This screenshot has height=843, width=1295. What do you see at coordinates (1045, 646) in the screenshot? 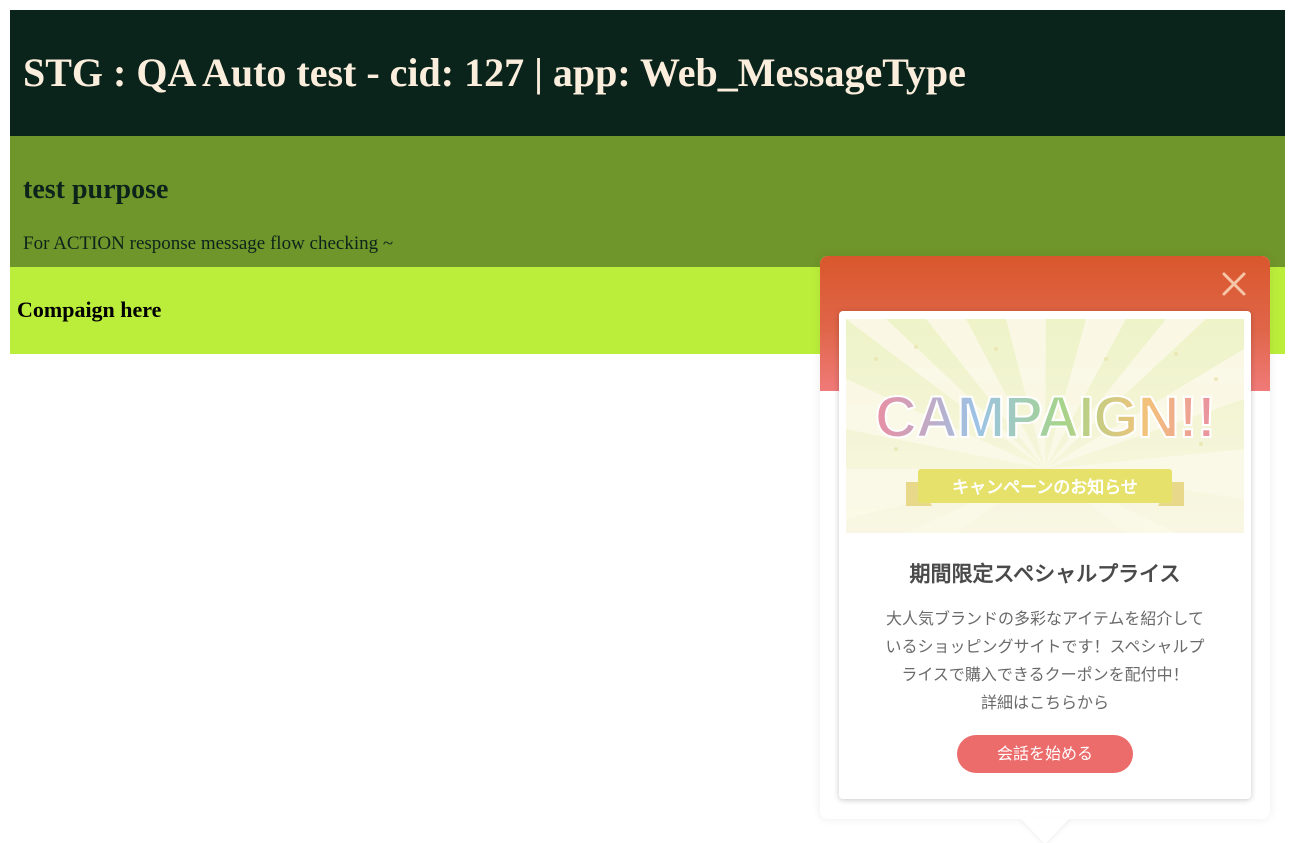
I see `popup-body-line: いるショッピングサイトです！スペシャルプ` at bounding box center [1045, 646].